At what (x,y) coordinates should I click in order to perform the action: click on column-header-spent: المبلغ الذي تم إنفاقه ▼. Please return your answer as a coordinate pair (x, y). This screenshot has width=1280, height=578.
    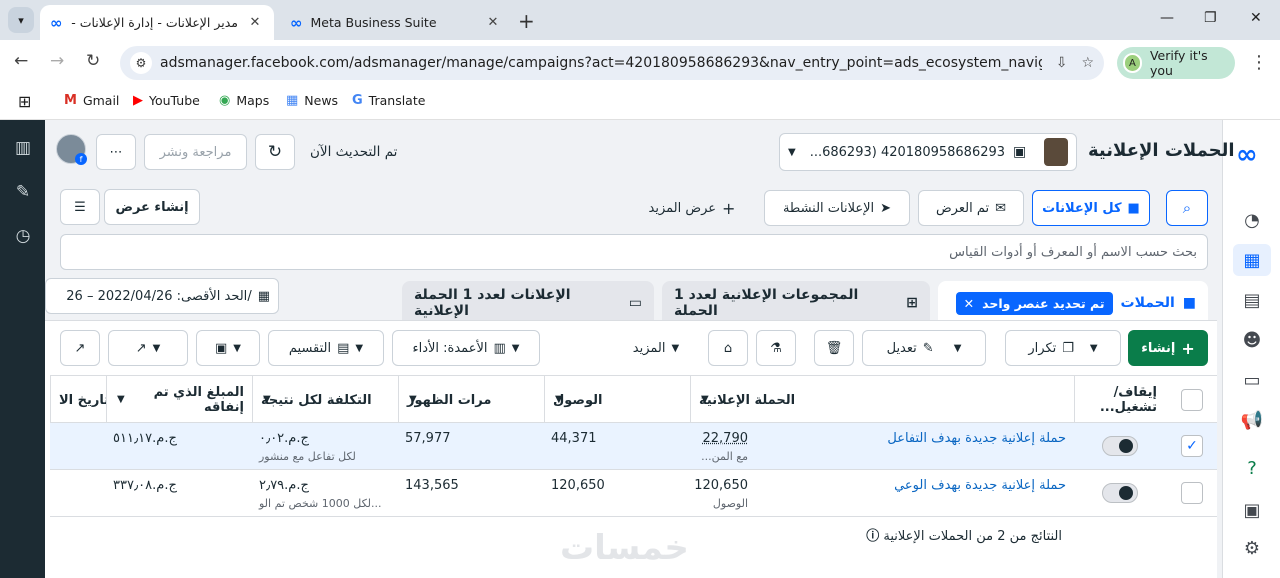
    Looking at the image, I should click on (179, 400).